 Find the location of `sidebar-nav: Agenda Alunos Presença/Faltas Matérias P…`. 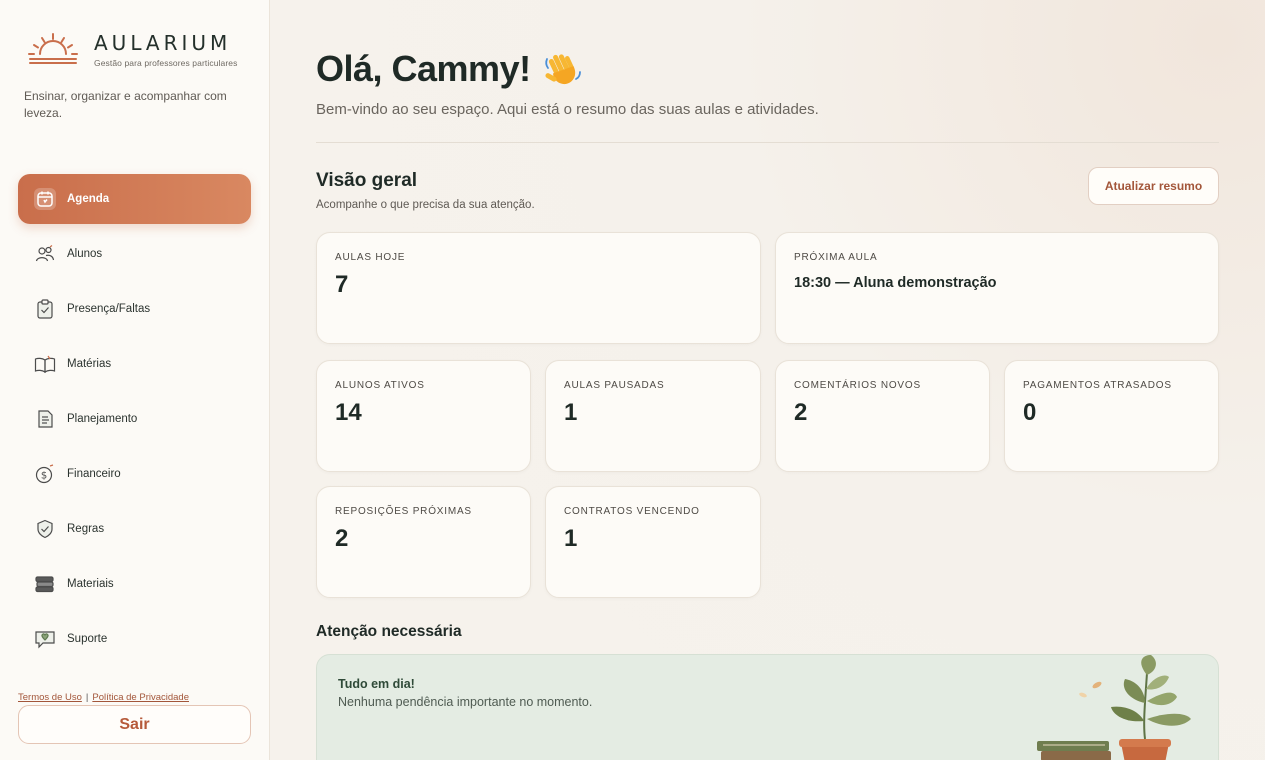

sidebar-nav: Agenda Alunos Presença/Faltas Matérias P… is located at coordinates (134, 421).